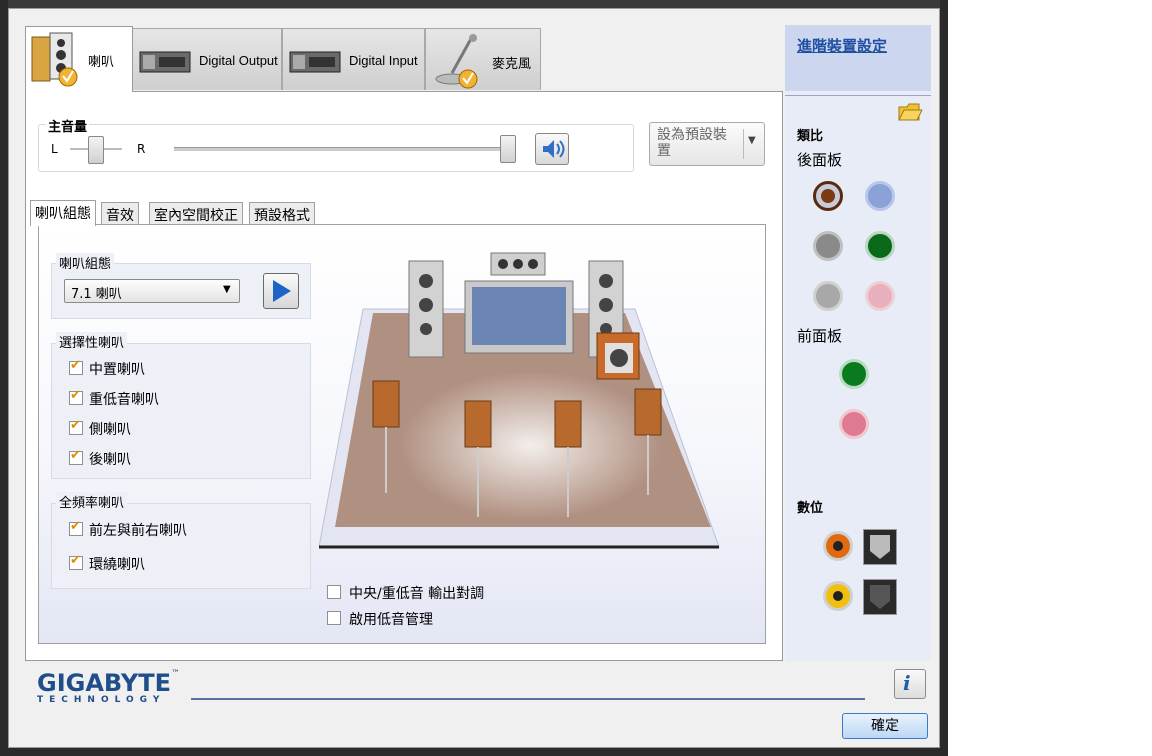 The width and height of the screenshot is (1152, 756). What do you see at coordinates (810, 508) in the screenshot?
I see `digital-title: 數位` at bounding box center [810, 508].